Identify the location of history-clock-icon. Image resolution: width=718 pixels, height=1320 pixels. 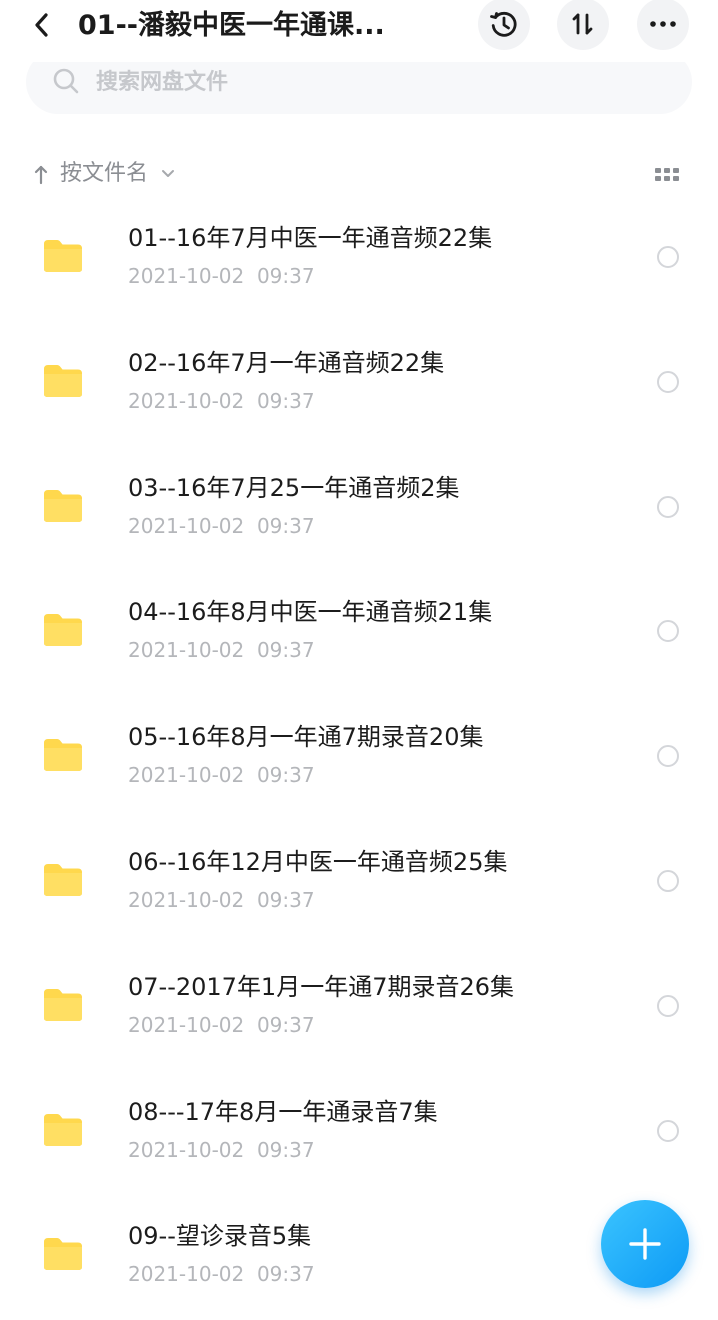
(503, 24).